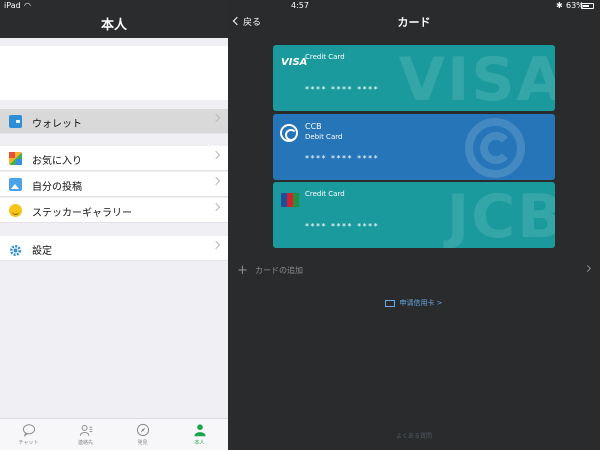 The width and height of the screenshot is (600, 450). Describe the element at coordinates (414, 270) in the screenshot. I see `add-card-row: + カードの追加` at that location.